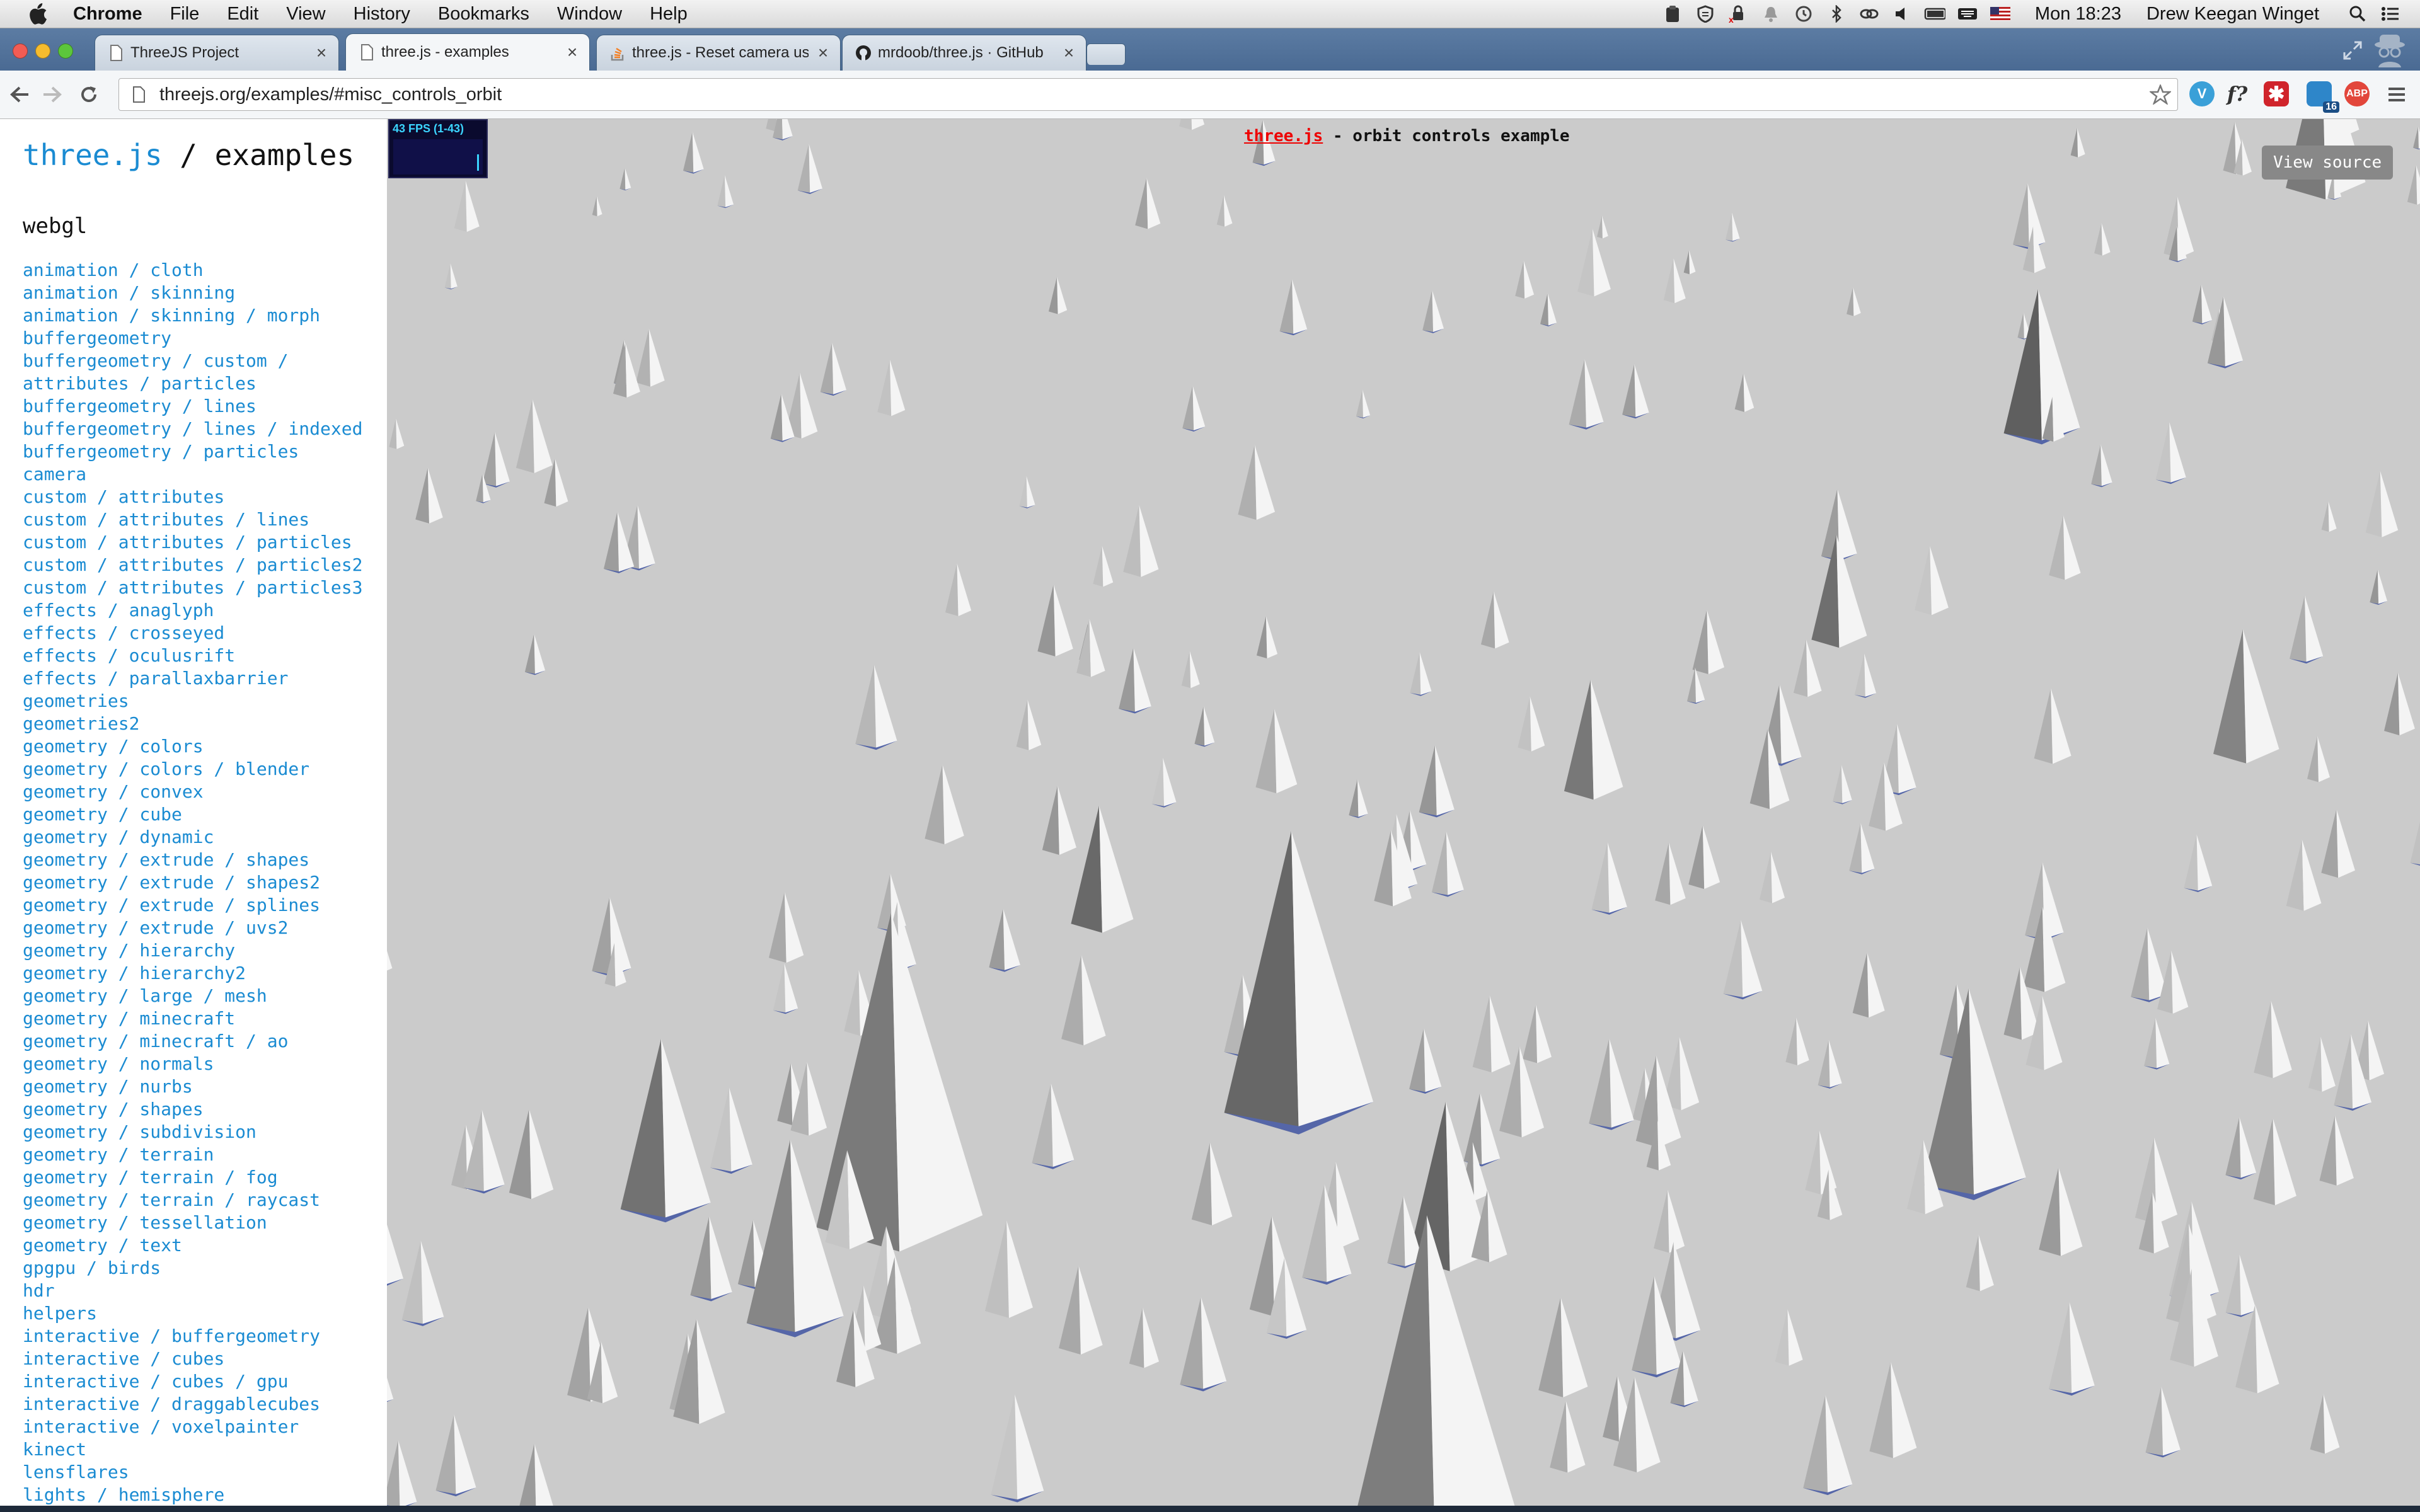 The height and width of the screenshot is (1512, 2420). What do you see at coordinates (199, 565) in the screenshot?
I see `example-link: custom / attributes / particles2` at bounding box center [199, 565].